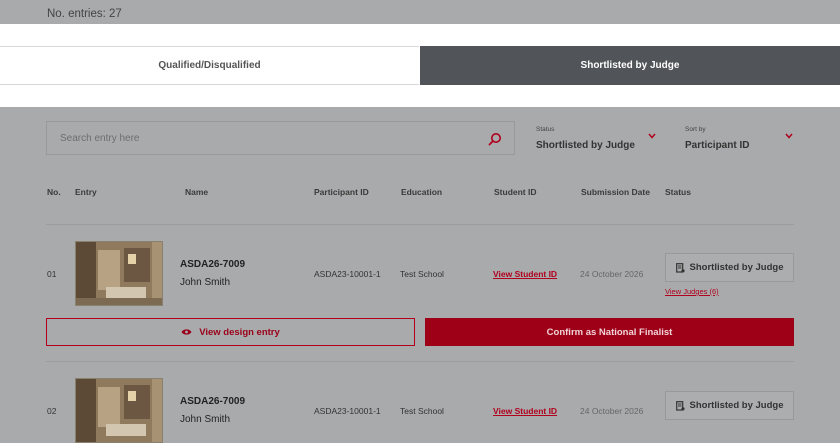 Image resolution: width=840 pixels, height=443 pixels. What do you see at coordinates (740, 138) in the screenshot?
I see `sort-filter: Sort by Participant ID` at bounding box center [740, 138].